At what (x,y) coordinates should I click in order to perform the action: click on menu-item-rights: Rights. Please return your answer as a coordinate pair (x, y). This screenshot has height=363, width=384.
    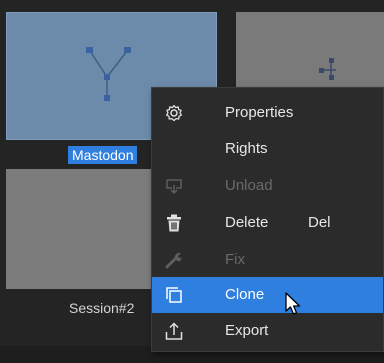
    Looking at the image, I should click on (267, 149).